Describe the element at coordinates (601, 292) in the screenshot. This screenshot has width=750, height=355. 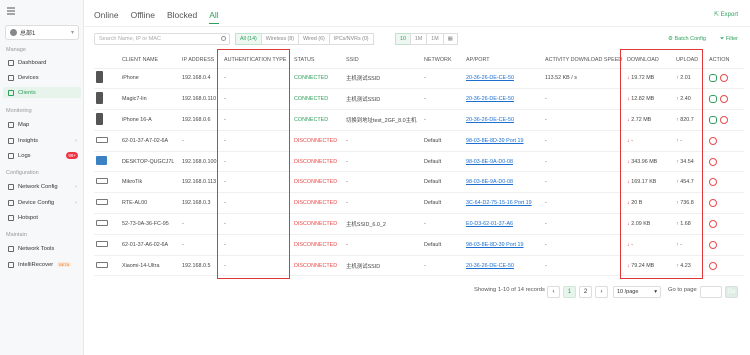
I see `next-page-button: ›` at that location.